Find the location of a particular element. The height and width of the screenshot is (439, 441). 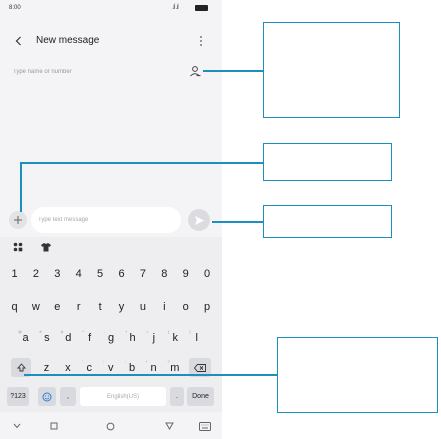

message-box is located at coordinates (106, 220).